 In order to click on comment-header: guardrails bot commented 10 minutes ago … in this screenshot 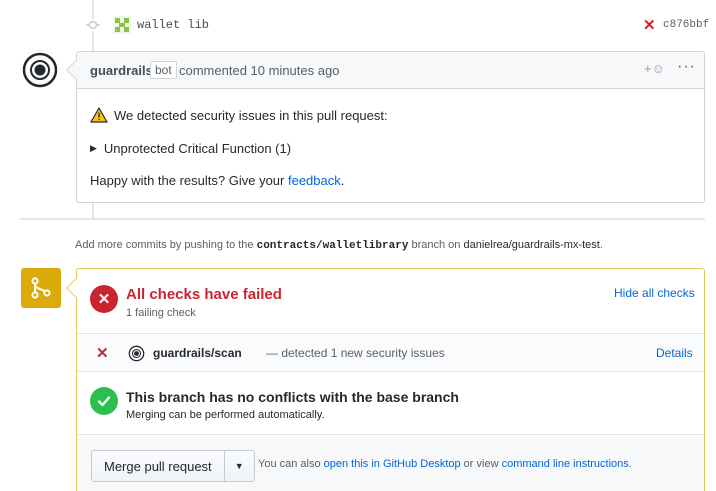, I will do `click(385, 70)`.